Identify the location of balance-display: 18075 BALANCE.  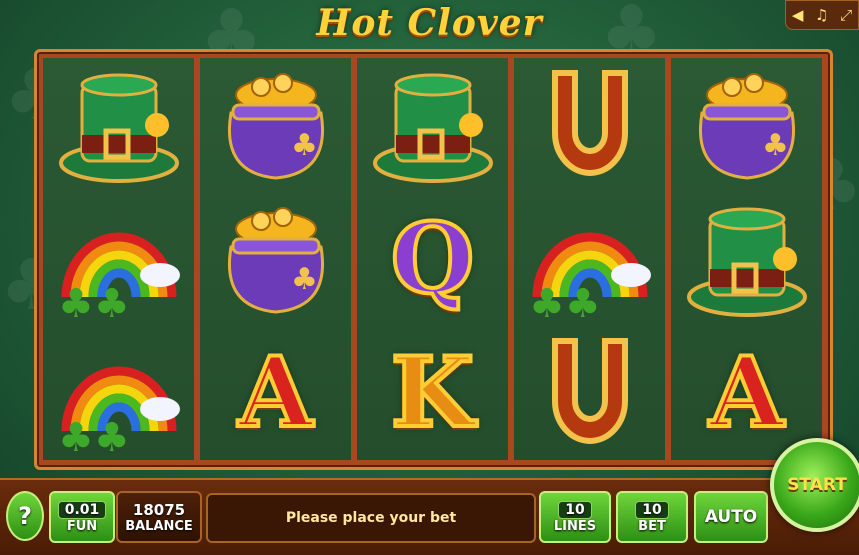
(159, 517).